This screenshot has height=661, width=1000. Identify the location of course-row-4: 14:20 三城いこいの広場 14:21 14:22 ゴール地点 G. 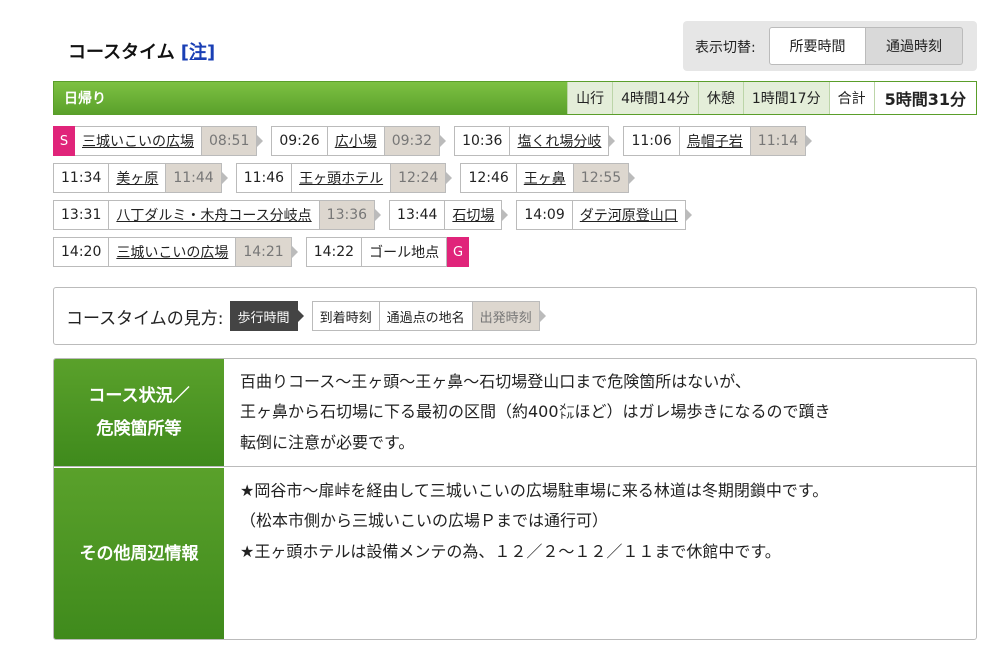
(265, 252).